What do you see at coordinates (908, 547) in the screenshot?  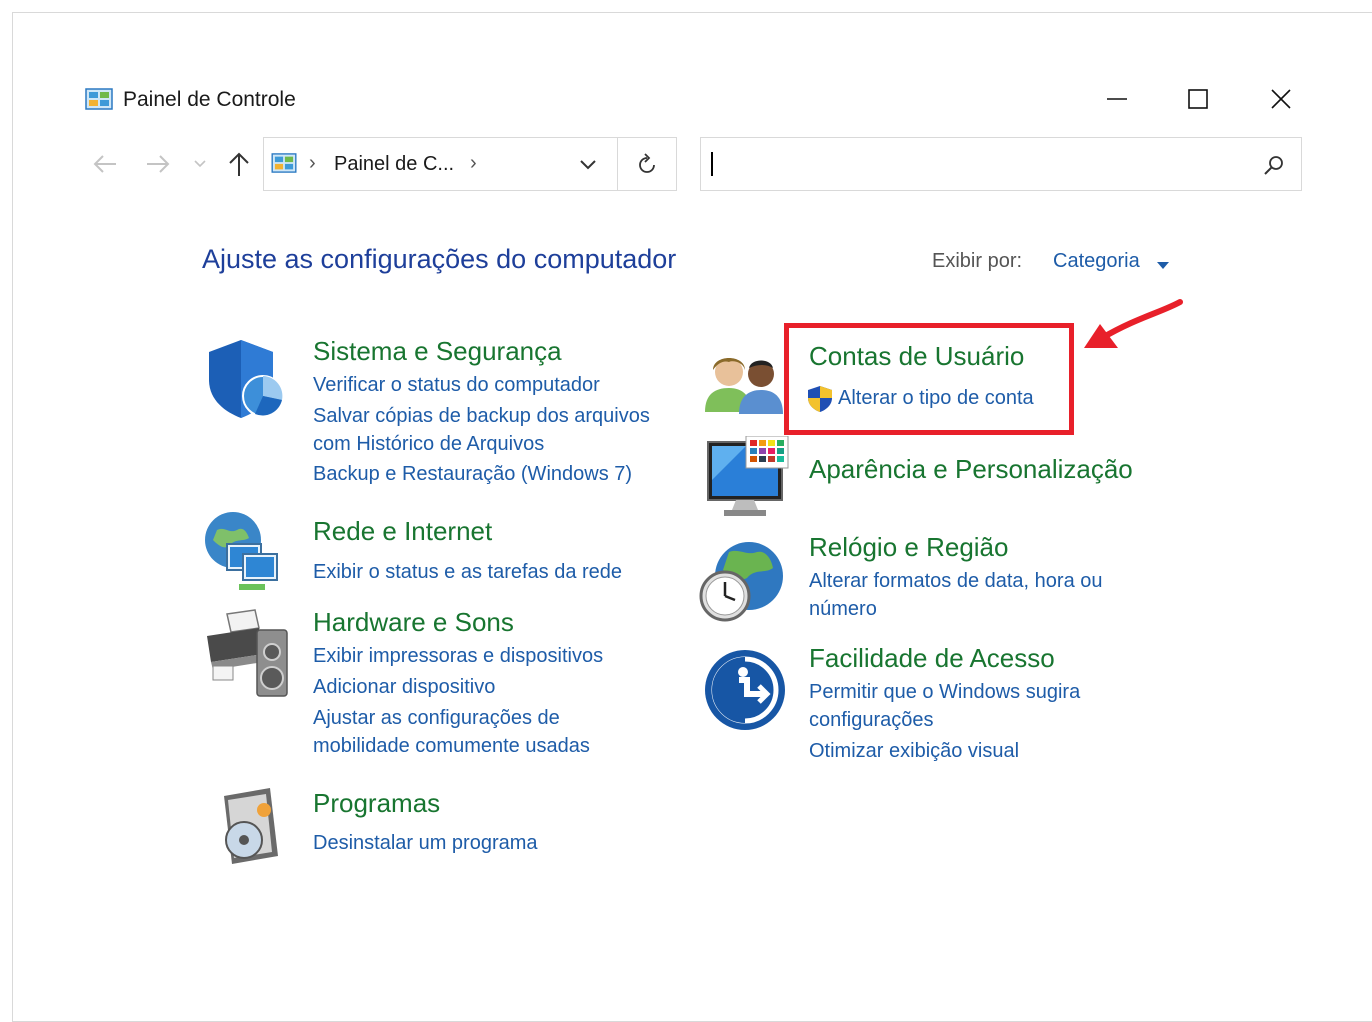 I see `category-title-relogio-regiao: Relógio e Região` at bounding box center [908, 547].